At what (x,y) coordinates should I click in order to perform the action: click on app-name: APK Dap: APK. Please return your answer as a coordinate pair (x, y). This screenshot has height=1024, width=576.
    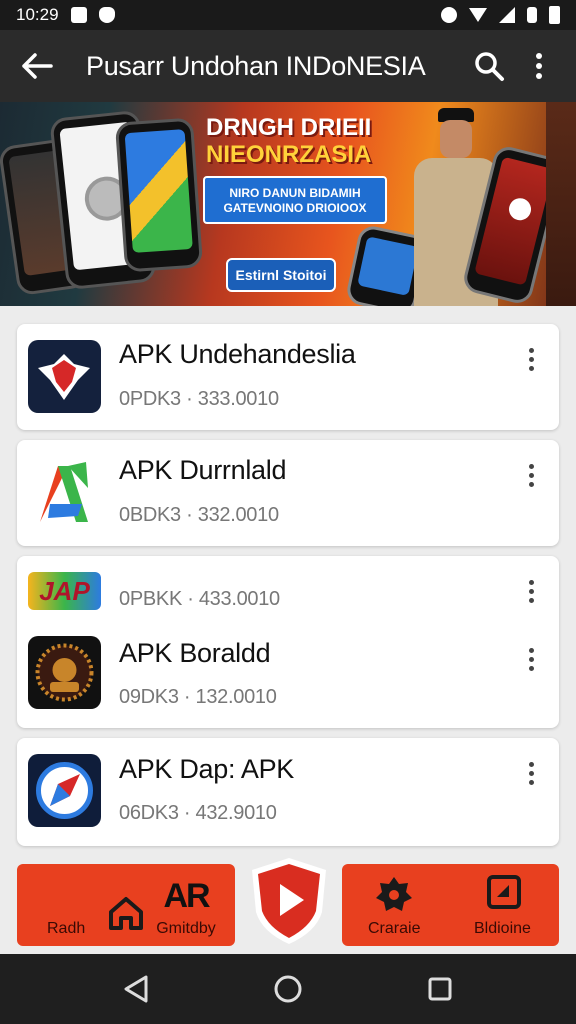
    Looking at the image, I should click on (206, 769).